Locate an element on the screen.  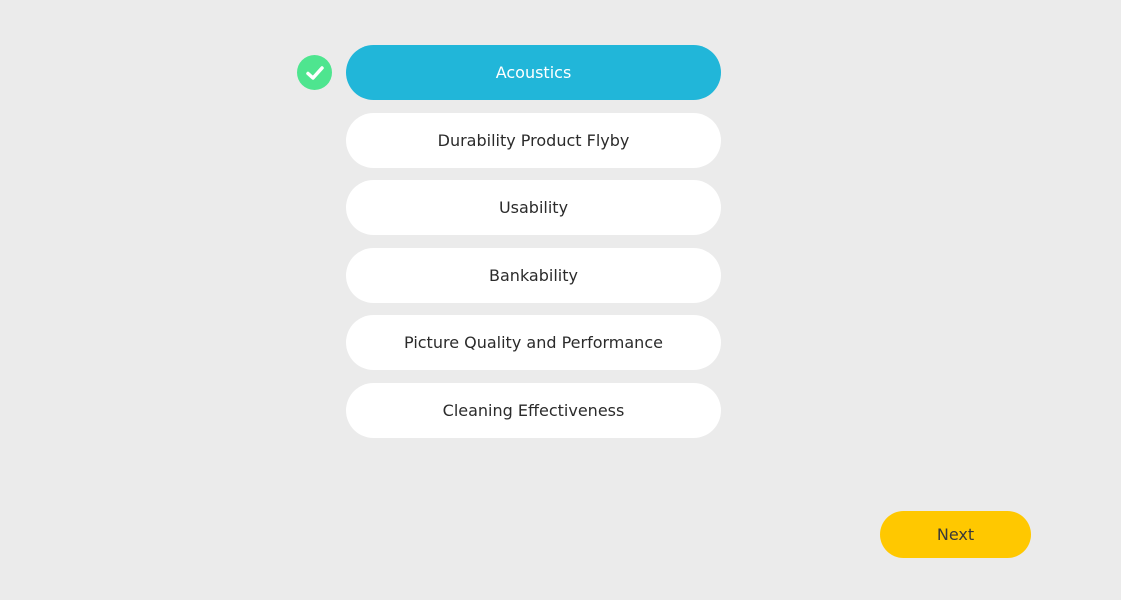
option-label: Usability is located at coordinates (533, 207).